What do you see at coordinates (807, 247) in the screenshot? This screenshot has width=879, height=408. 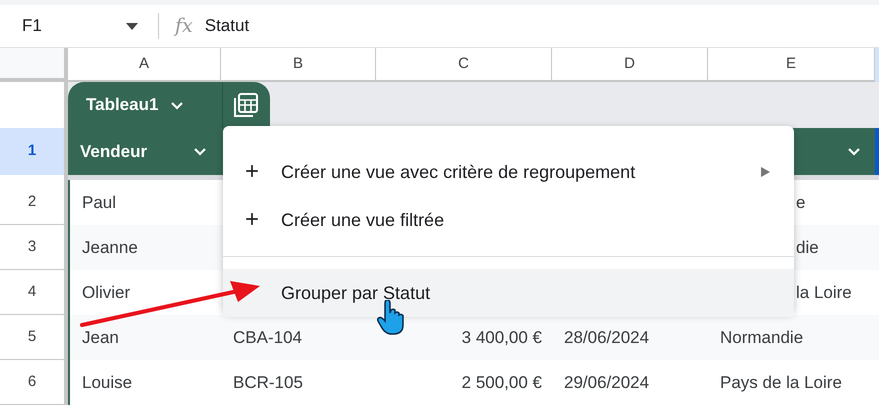 I see `table-cell-text: die` at bounding box center [807, 247].